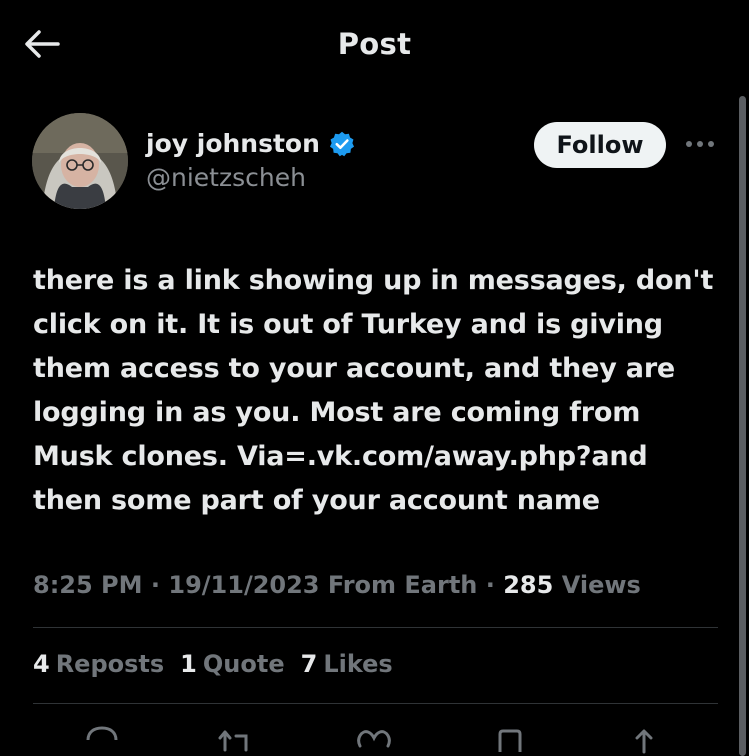 The image size is (749, 756). What do you see at coordinates (233, 741) in the screenshot?
I see `repost-icon` at bounding box center [233, 741].